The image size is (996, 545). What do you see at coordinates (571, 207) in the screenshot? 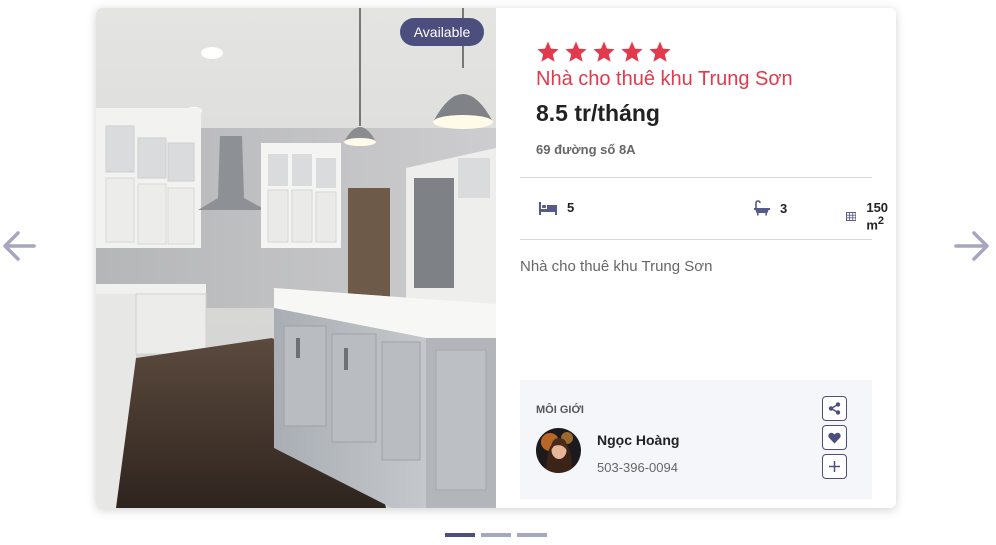
I see `beds-count: 5` at bounding box center [571, 207].